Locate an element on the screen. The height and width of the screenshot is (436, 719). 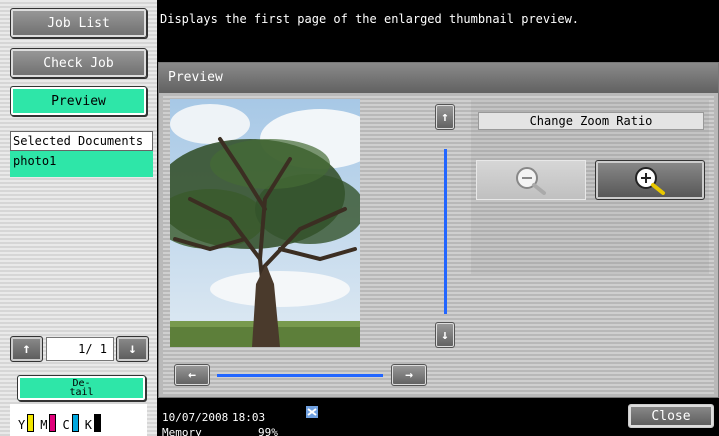
preview-label: Preview is located at coordinates (78, 101).